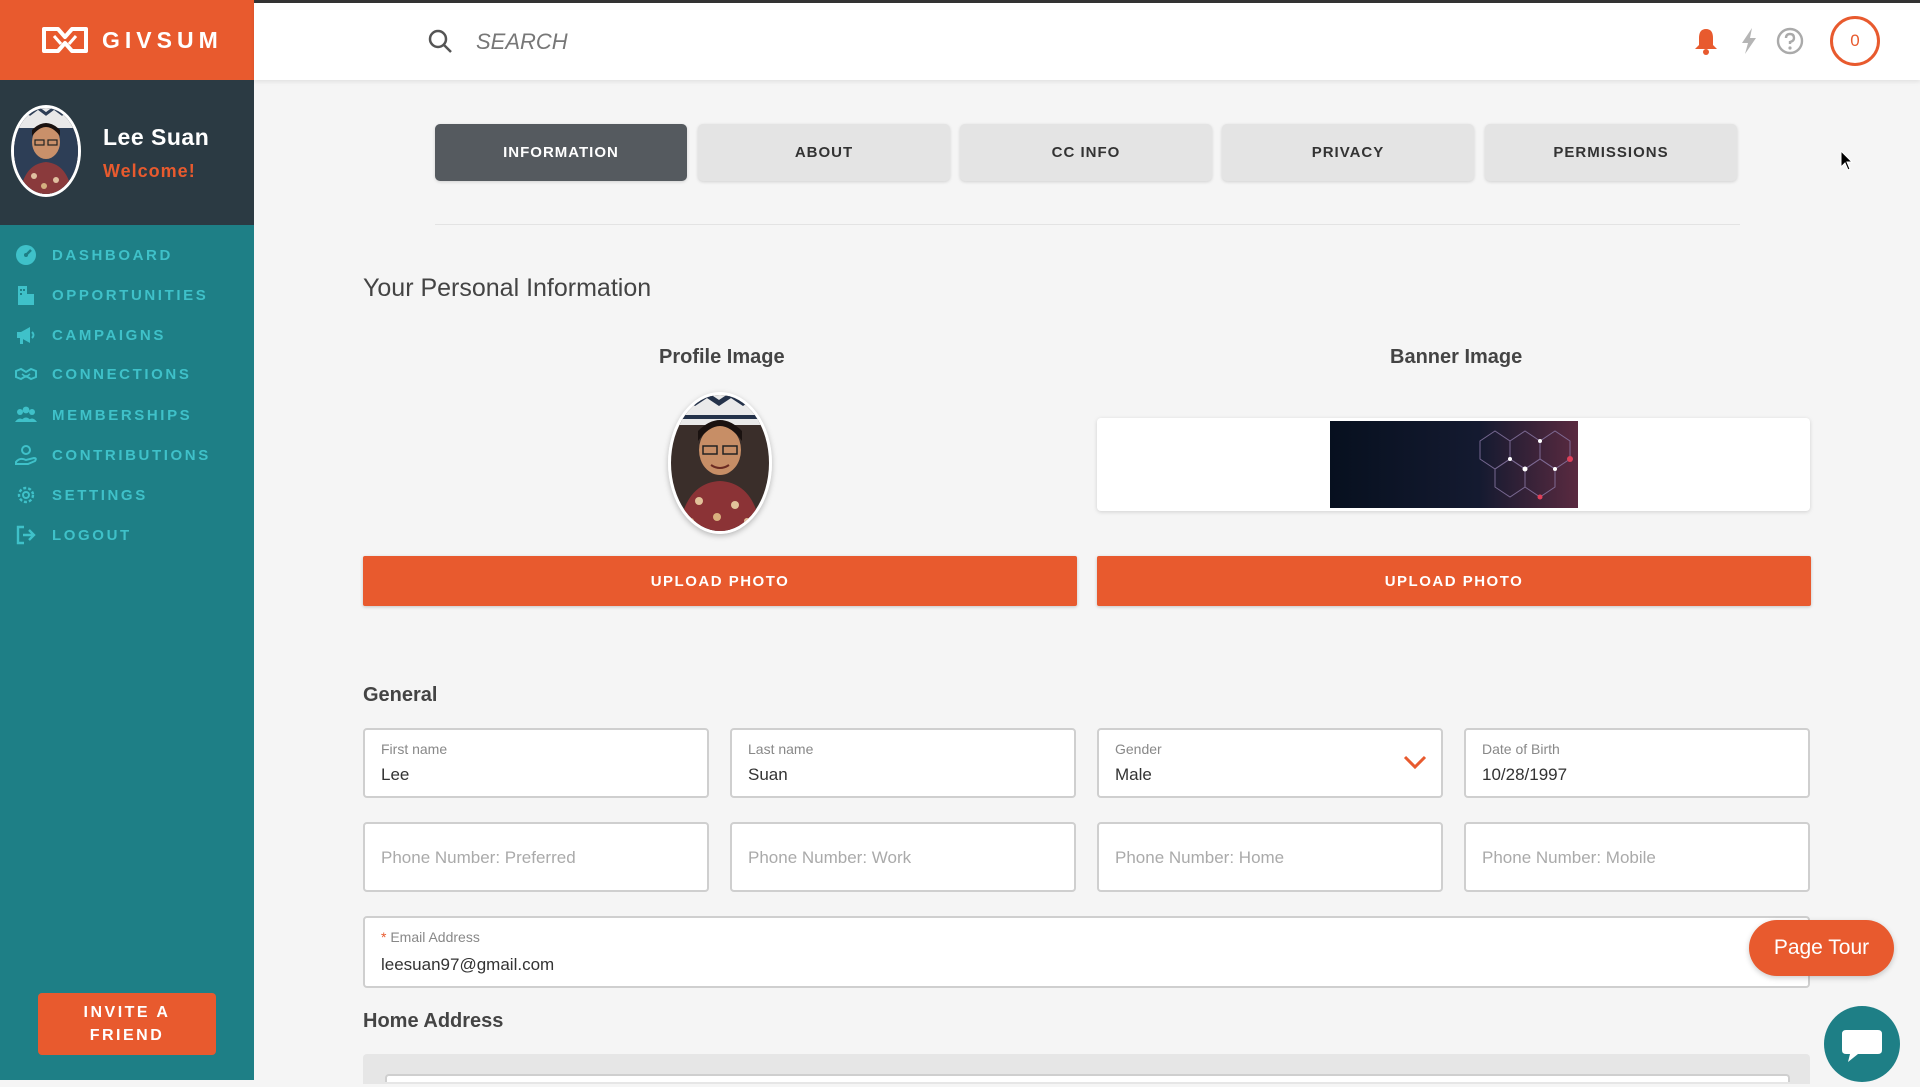  Describe the element at coordinates (720, 581) in the screenshot. I see `upload-profile-photo-button: UPLOAD PHOTO` at that location.